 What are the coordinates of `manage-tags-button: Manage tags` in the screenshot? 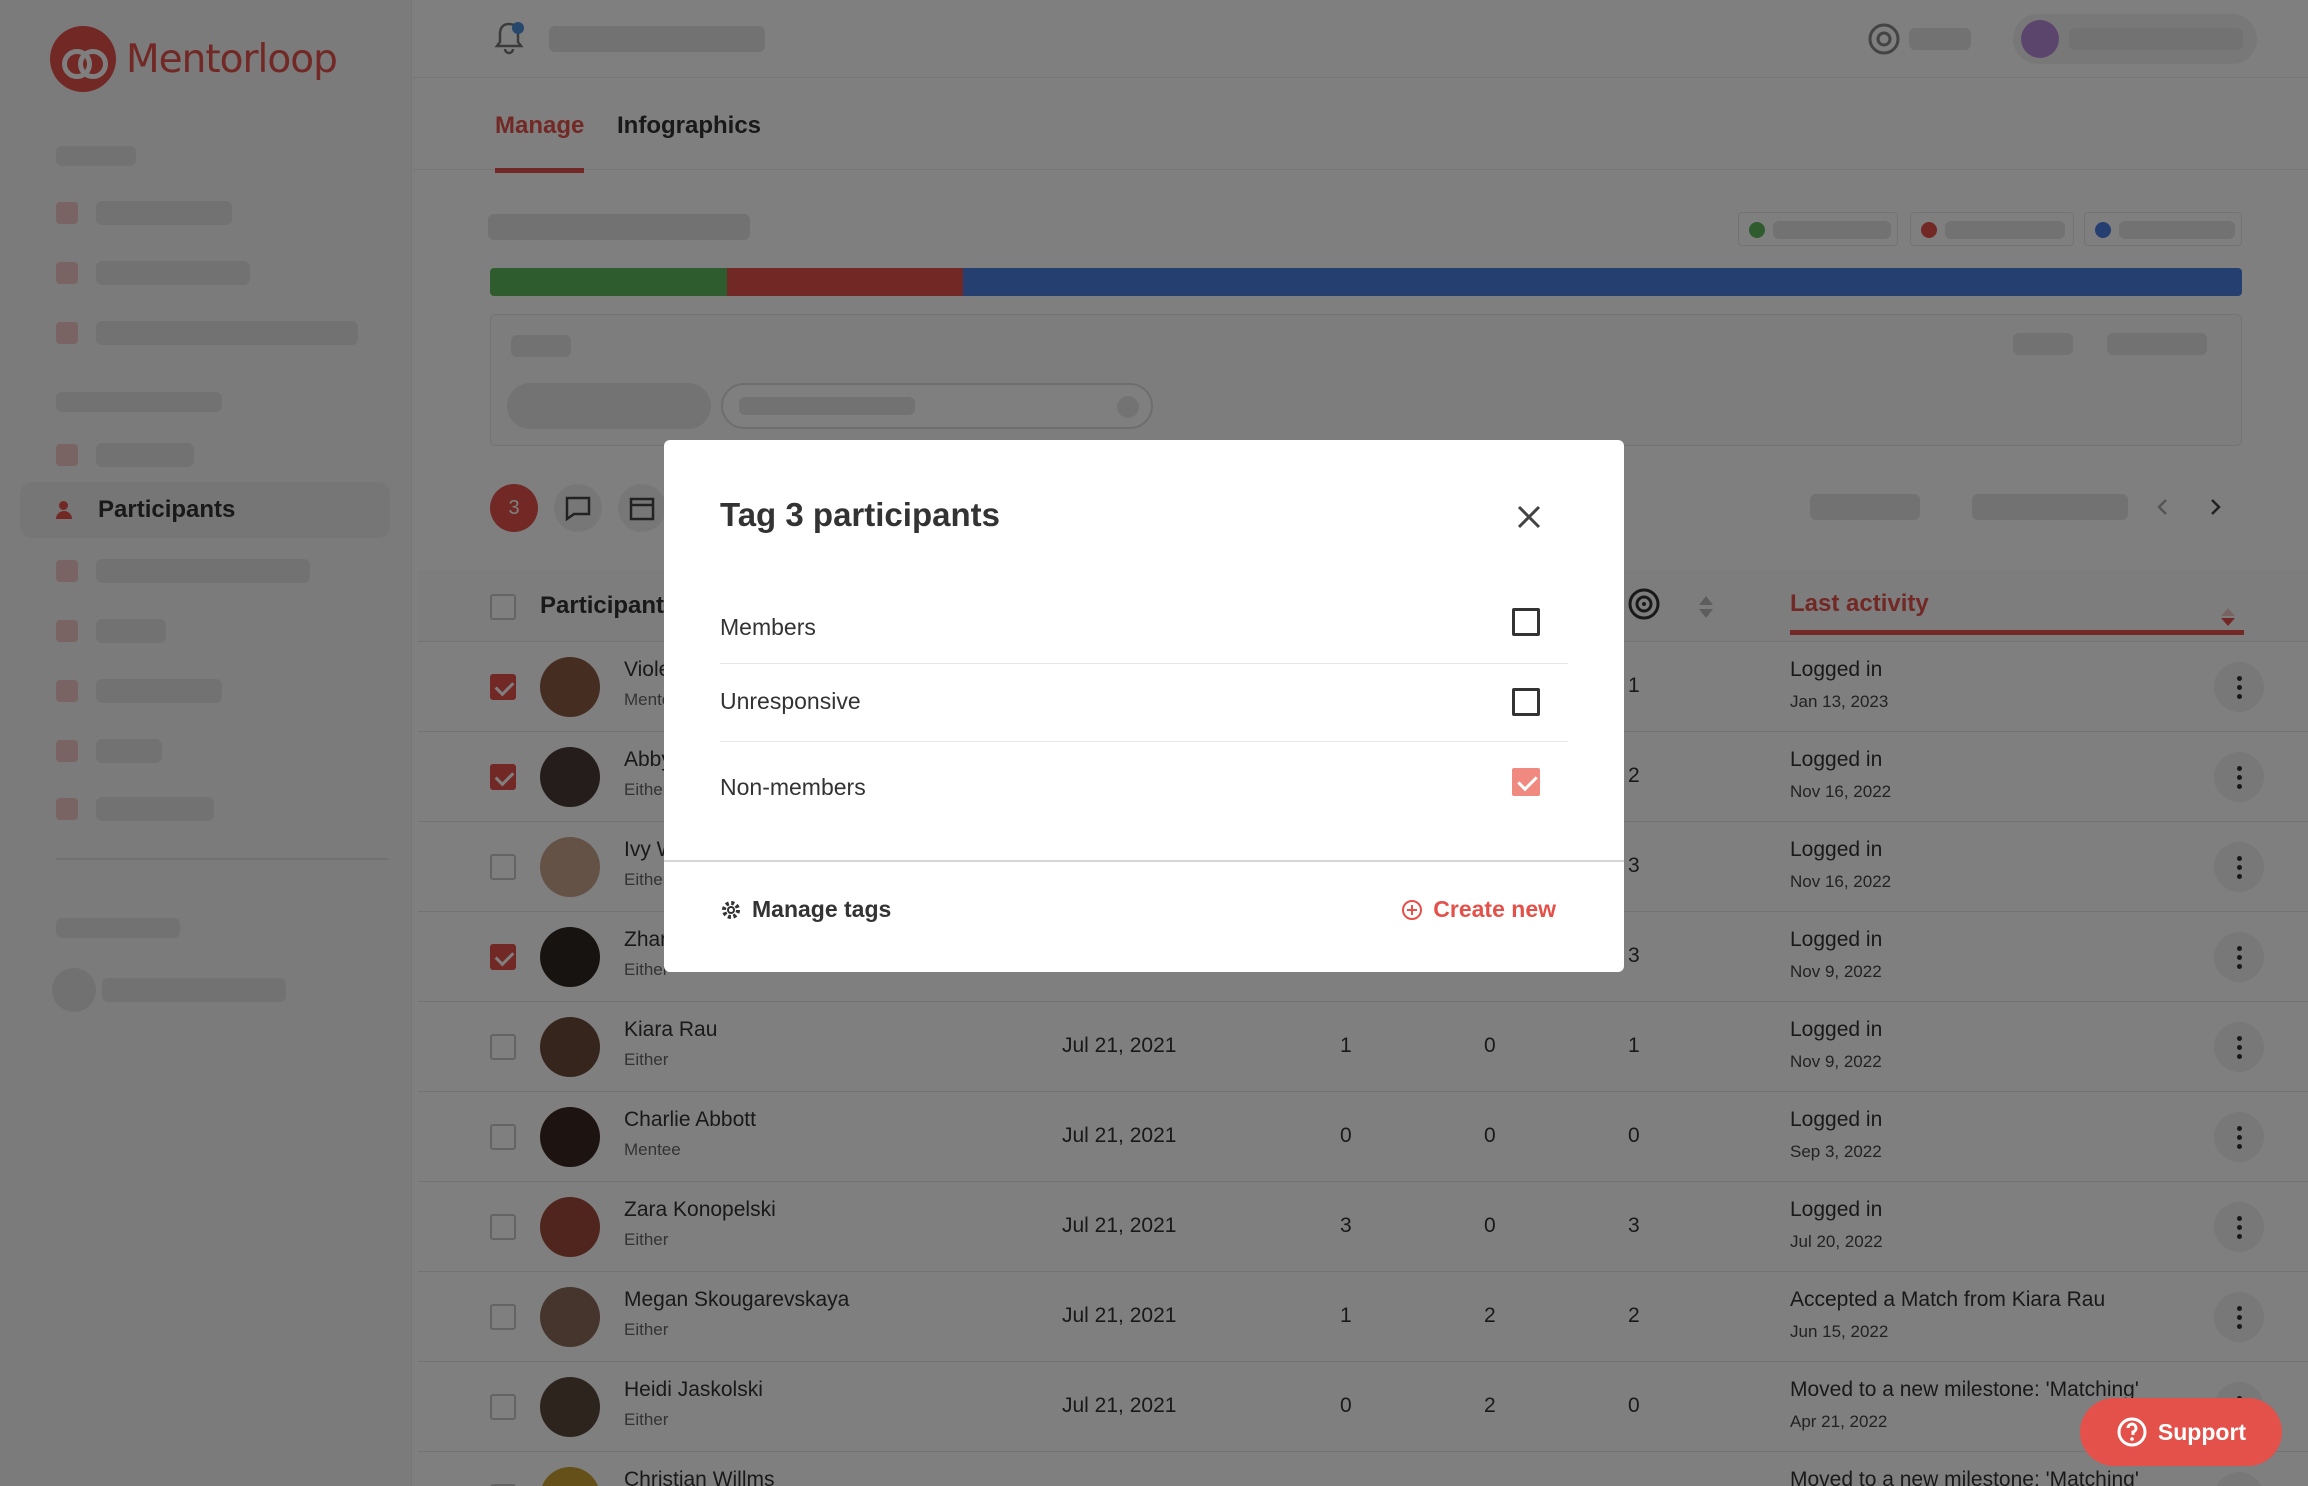 It's located at (805, 909).